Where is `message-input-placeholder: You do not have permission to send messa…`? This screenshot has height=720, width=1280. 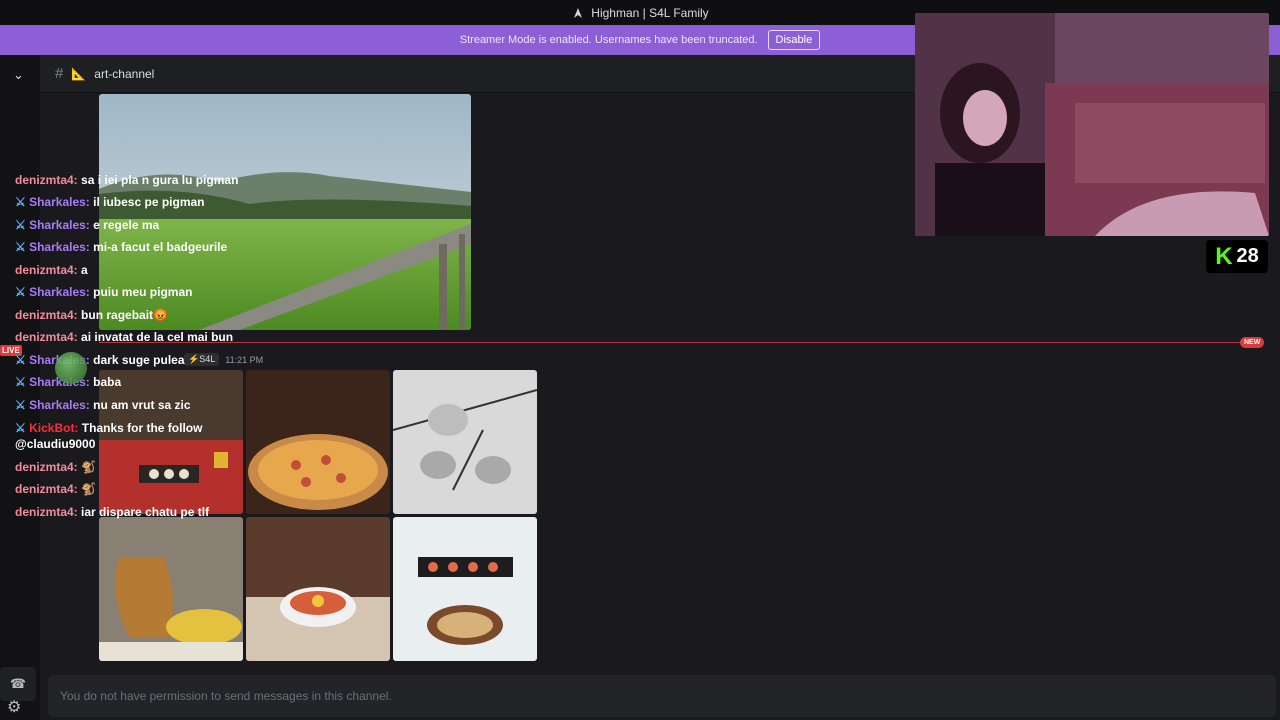
message-input-placeholder: You do not have permission to send messa… is located at coordinates (226, 696).